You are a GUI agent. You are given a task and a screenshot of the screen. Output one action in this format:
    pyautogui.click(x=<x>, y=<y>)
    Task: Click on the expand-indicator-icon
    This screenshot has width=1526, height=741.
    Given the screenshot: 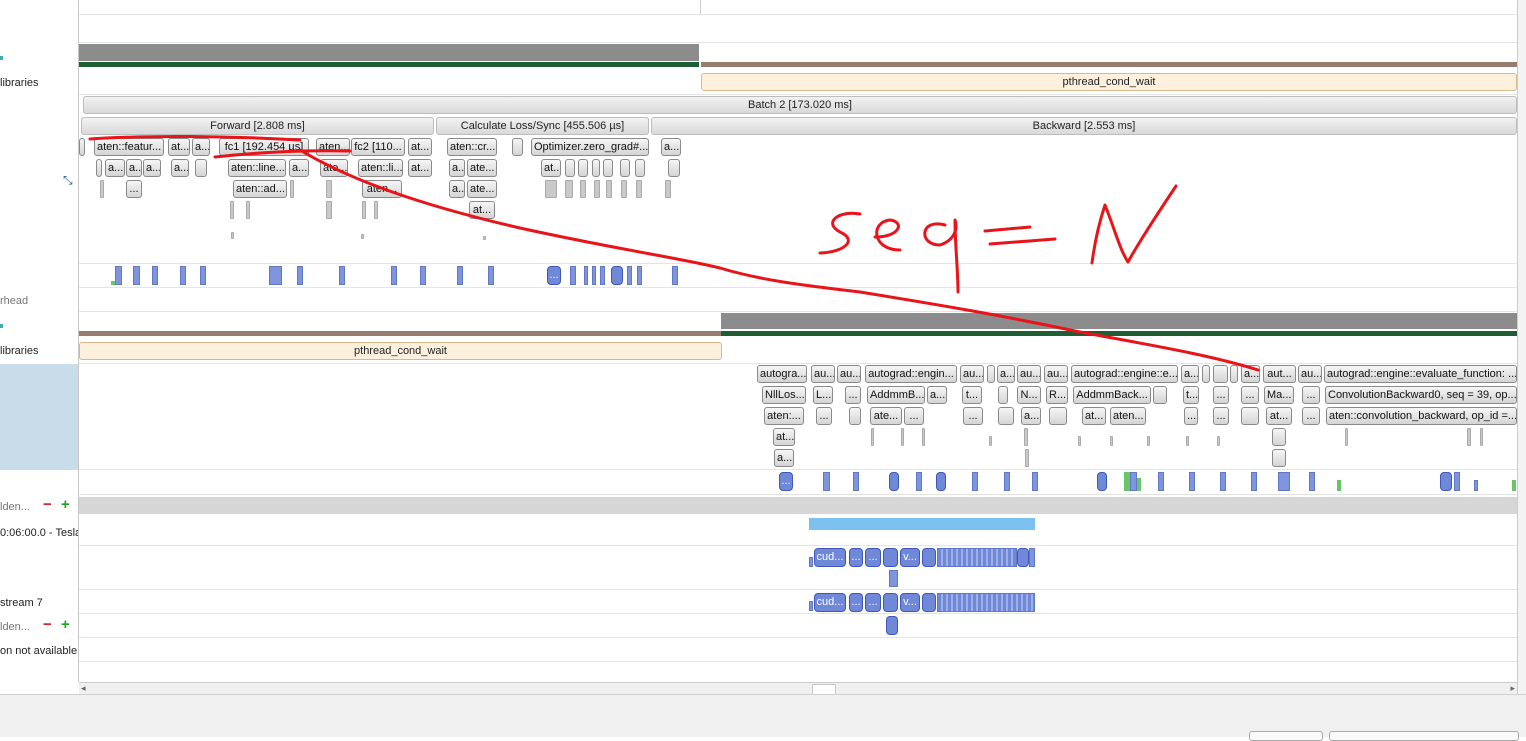 What is the action you would take?
    pyautogui.click(x=1, y=58)
    